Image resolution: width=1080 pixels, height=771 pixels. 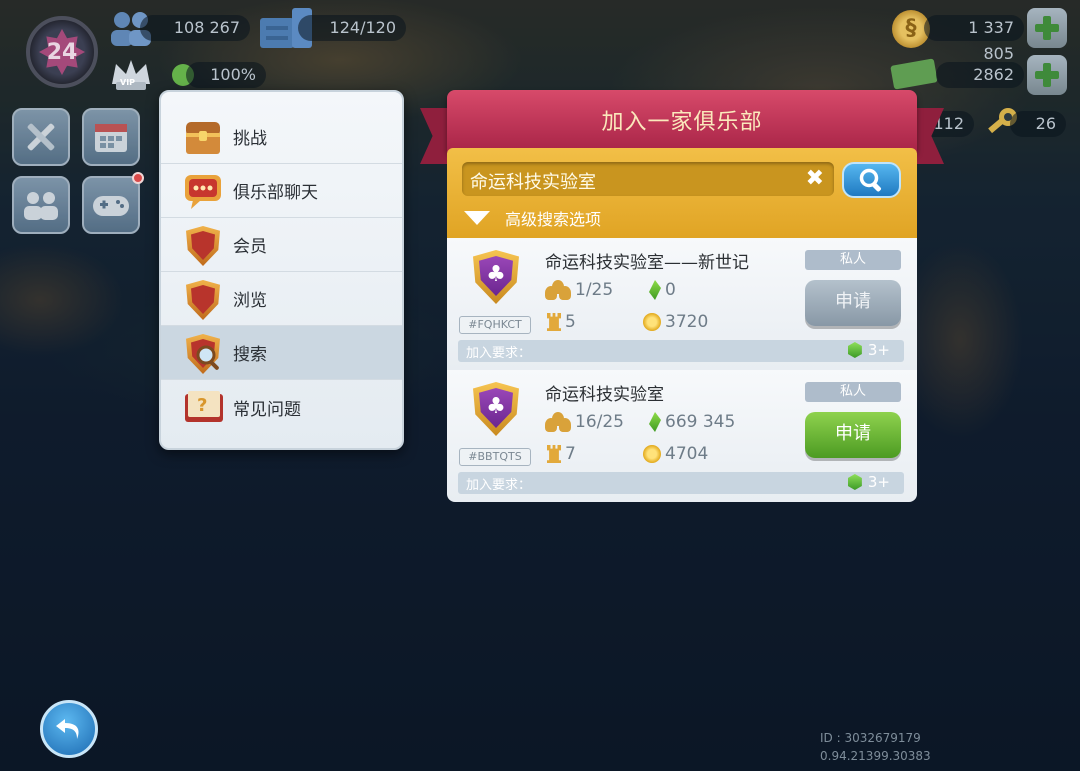 I want to click on menu-item-label: 浏览, so click(x=250, y=301).